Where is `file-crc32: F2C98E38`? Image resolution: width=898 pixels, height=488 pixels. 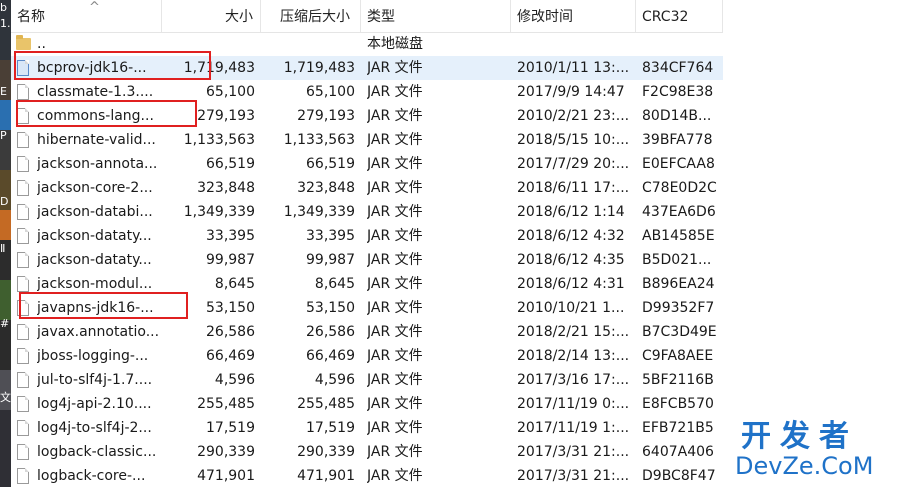
file-crc32: F2C98E38 is located at coordinates (678, 92).